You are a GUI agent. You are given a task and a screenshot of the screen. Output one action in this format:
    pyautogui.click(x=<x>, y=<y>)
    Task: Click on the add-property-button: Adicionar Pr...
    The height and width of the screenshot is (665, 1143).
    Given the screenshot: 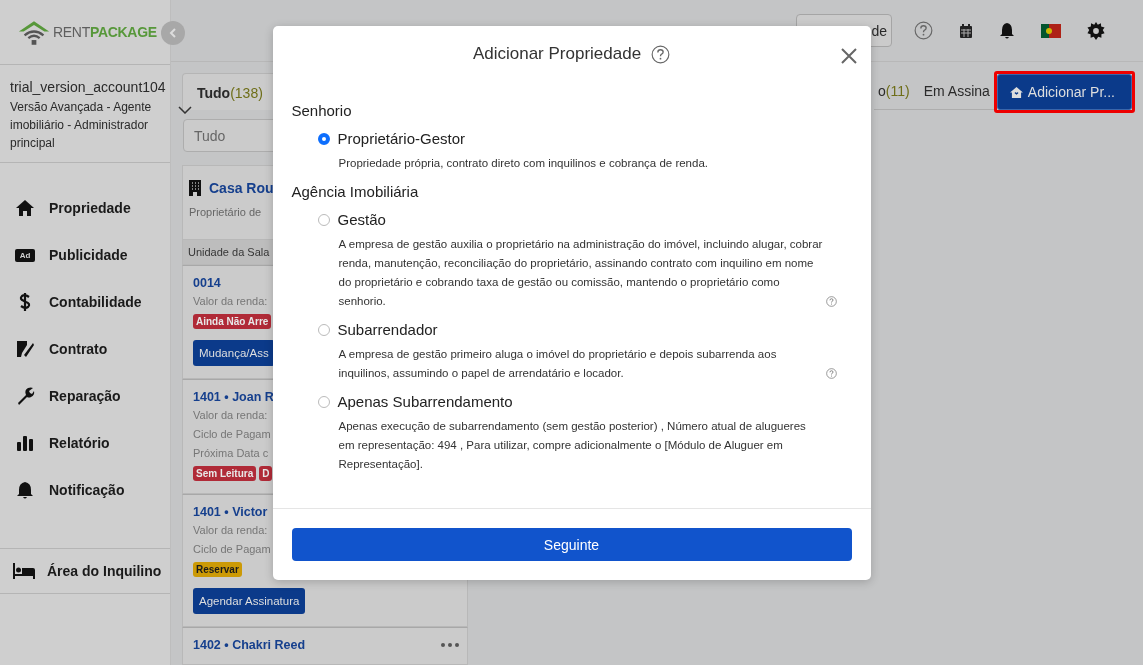 What is the action you would take?
    pyautogui.click(x=1064, y=92)
    